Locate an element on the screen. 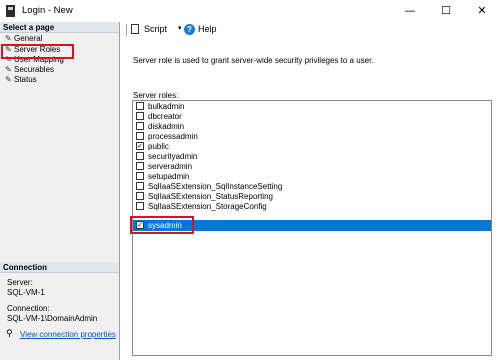 This screenshot has width=500, height=360. connection-label: Connection: is located at coordinates (28, 308).